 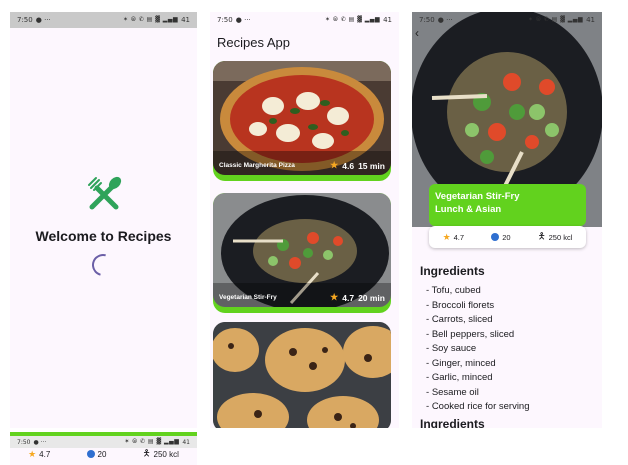 I want to click on list-item: Sesame oil, so click(x=478, y=393).